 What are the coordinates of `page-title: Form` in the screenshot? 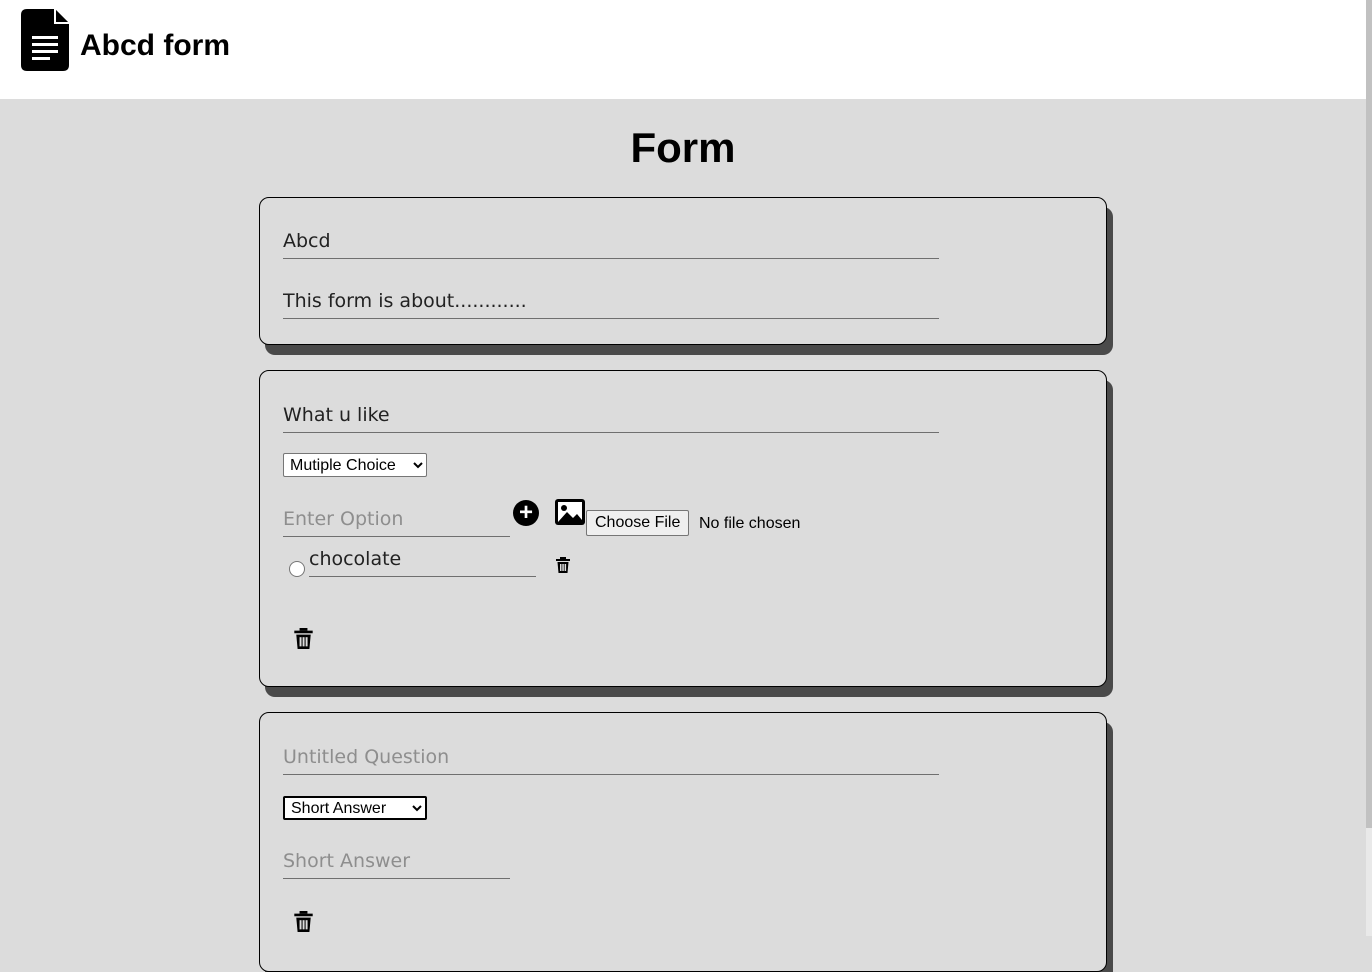 It's located at (683, 147).